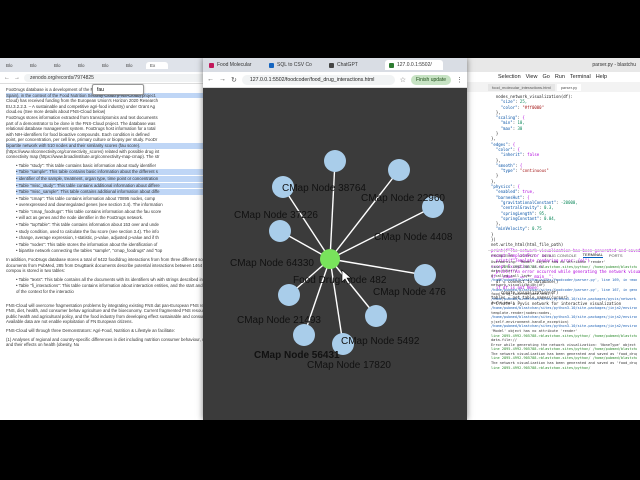 The width and height of the screenshot is (640, 480). I want to click on terminal-tab: PORTS, so click(616, 255).